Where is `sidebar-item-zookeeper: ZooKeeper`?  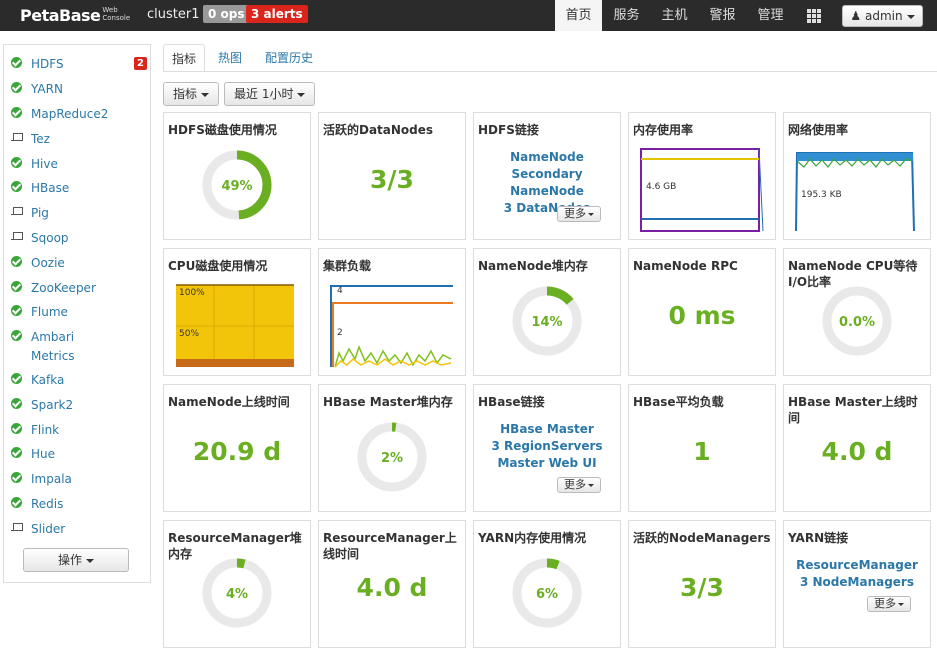
sidebar-item-zookeeper: ZooKeeper is located at coordinates (77, 287).